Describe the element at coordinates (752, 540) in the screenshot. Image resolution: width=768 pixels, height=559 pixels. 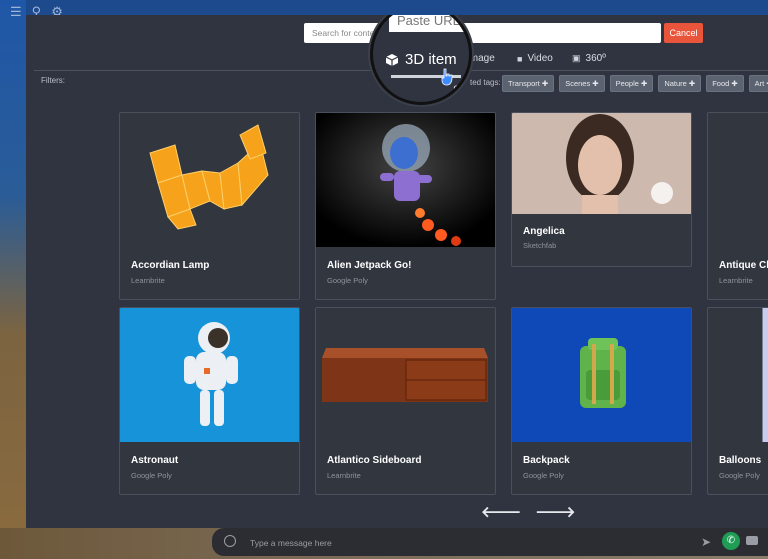
I see `video-call-icon` at that location.